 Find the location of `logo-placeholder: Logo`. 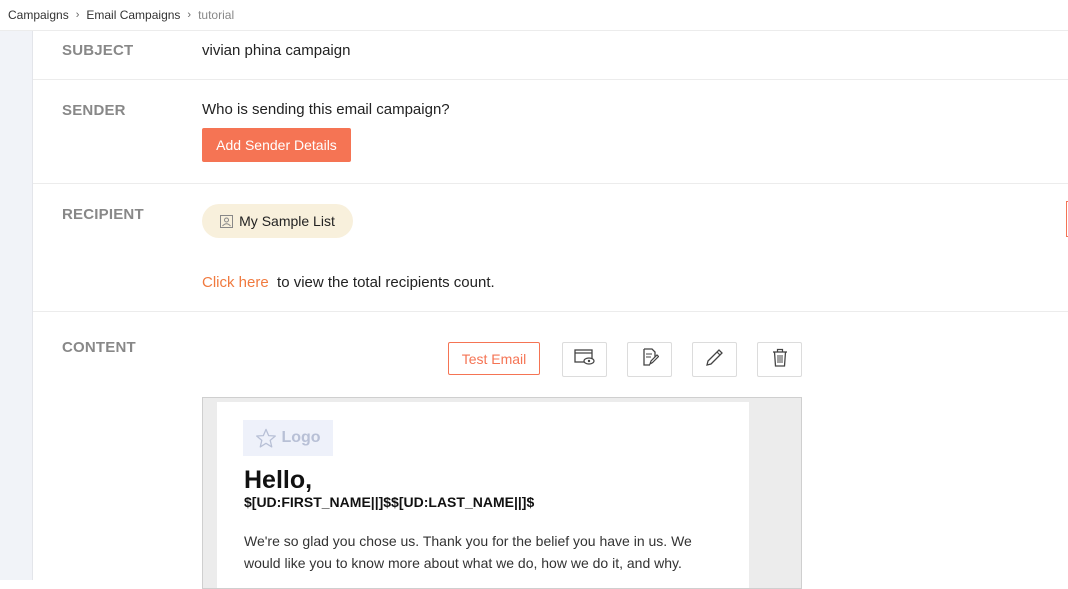

logo-placeholder: Logo is located at coordinates (288, 438).